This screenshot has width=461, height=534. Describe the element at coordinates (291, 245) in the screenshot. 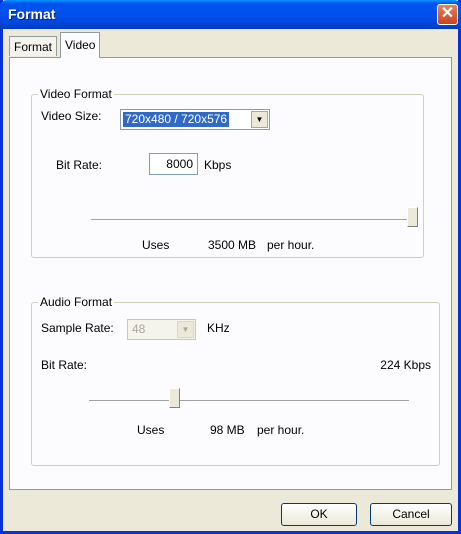

I see `video-uses-suffix: per hour.` at that location.